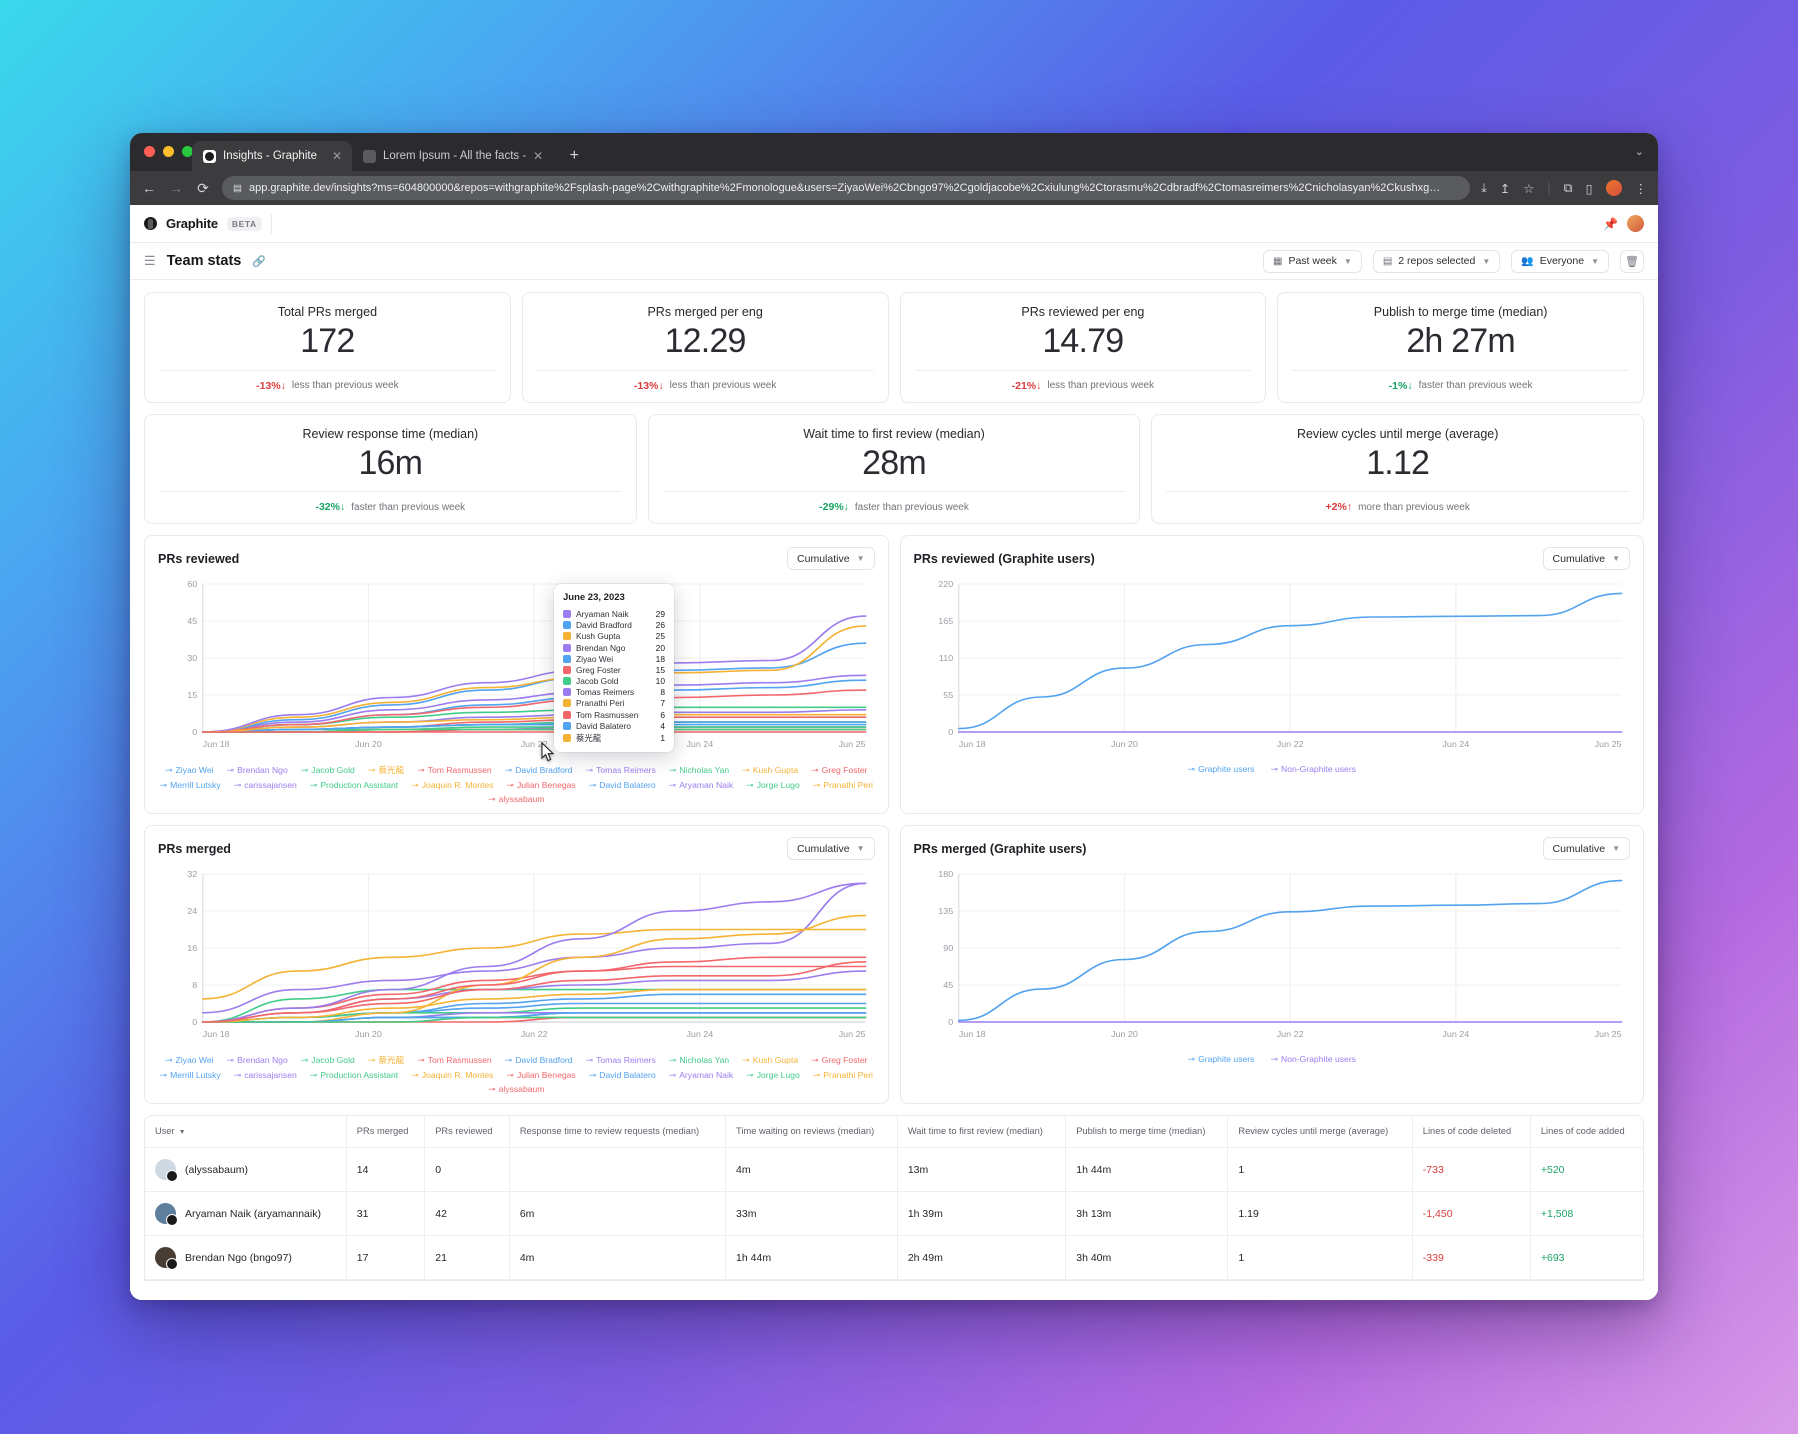 The image size is (1798, 1434). I want to click on svg-text: Jun 18, so click(971, 1034).